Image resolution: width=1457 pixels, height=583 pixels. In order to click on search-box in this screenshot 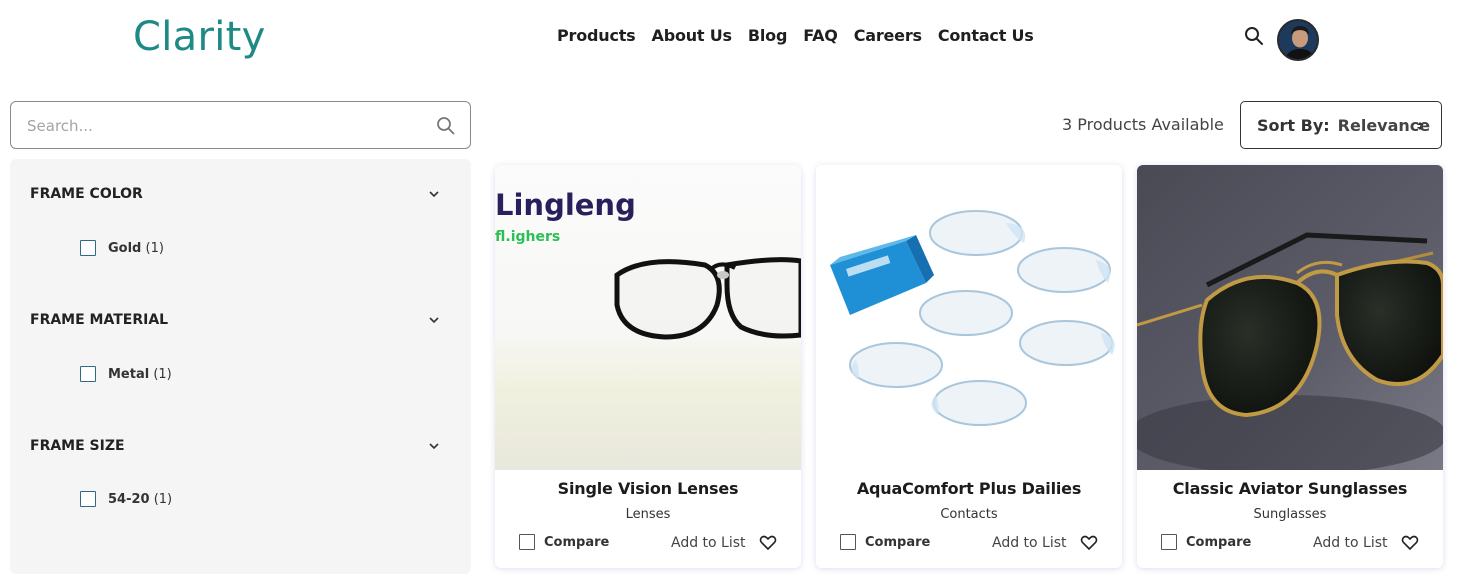, I will do `click(240, 125)`.